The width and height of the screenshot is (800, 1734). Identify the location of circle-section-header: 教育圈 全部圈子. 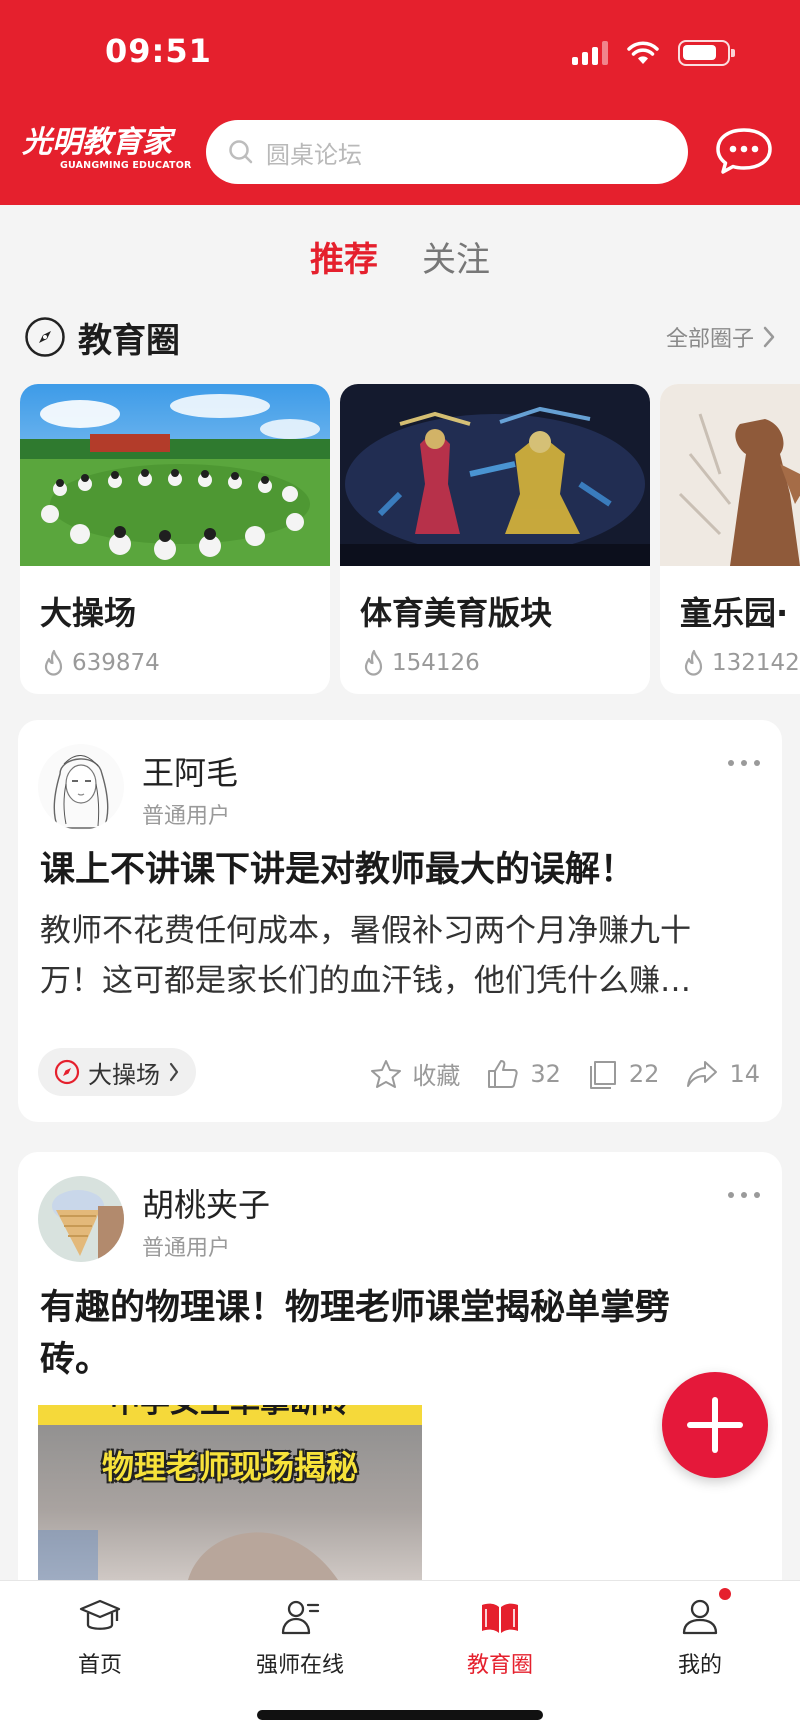
(400, 337).